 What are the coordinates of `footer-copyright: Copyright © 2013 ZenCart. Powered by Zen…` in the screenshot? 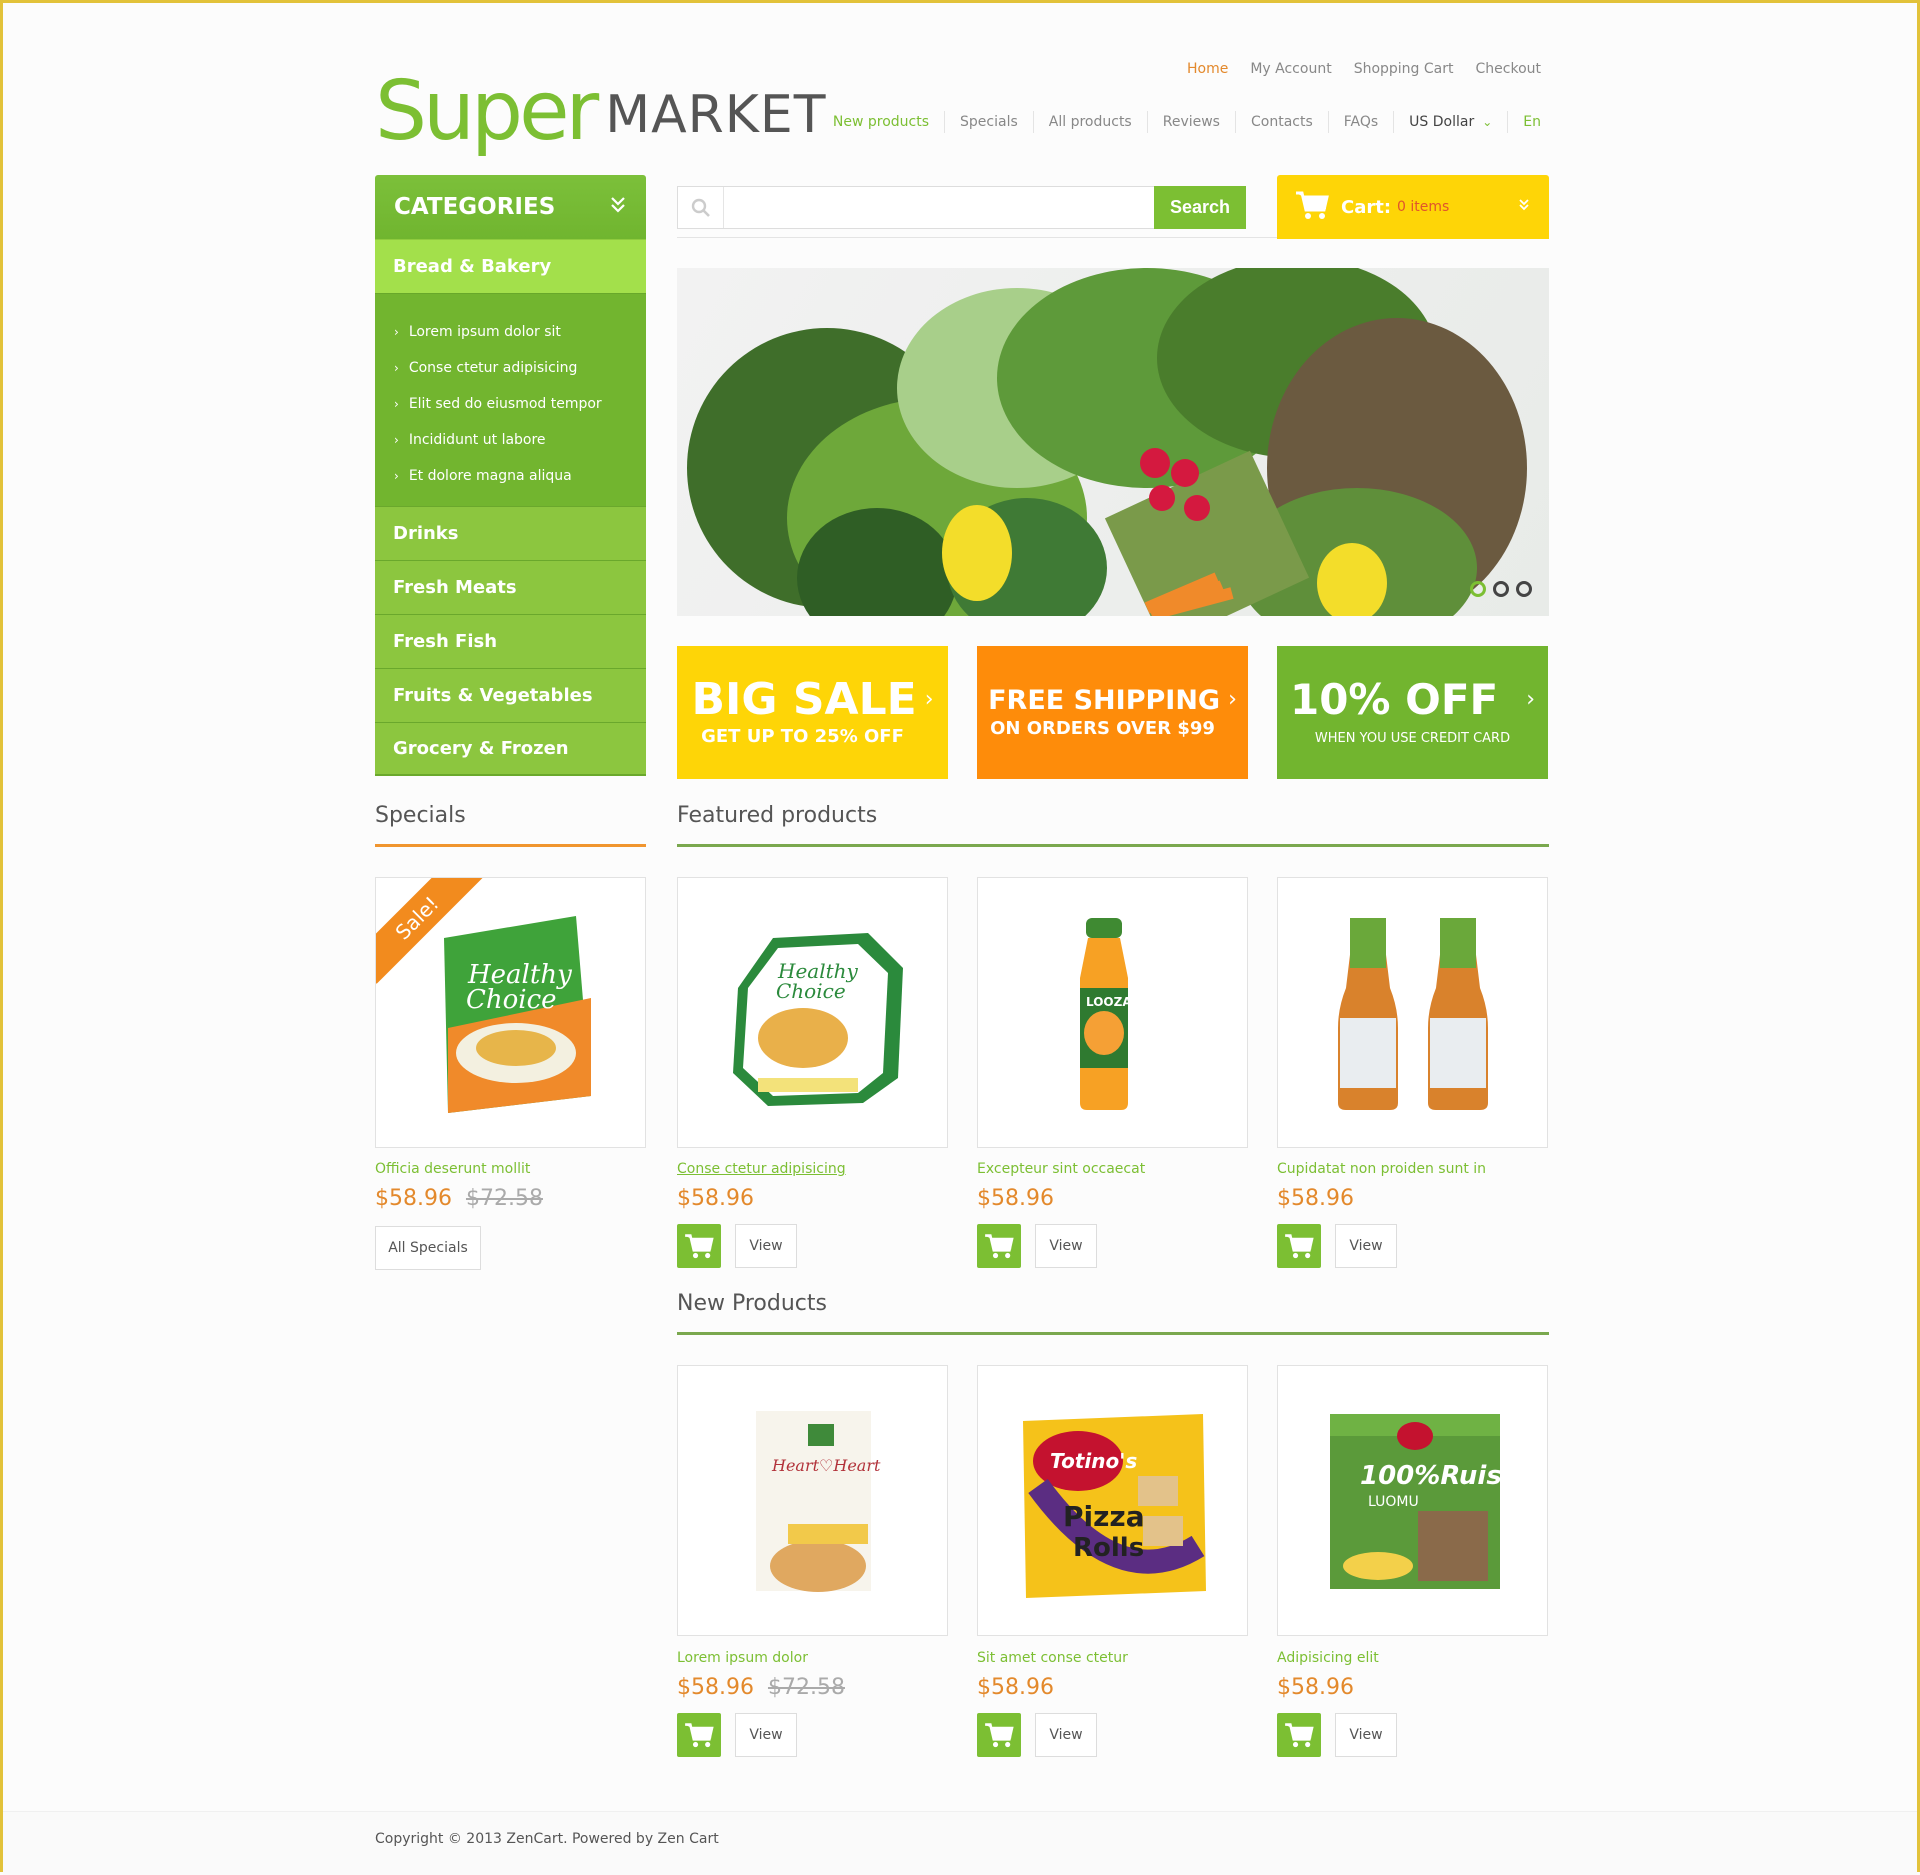 It's located at (547, 1839).